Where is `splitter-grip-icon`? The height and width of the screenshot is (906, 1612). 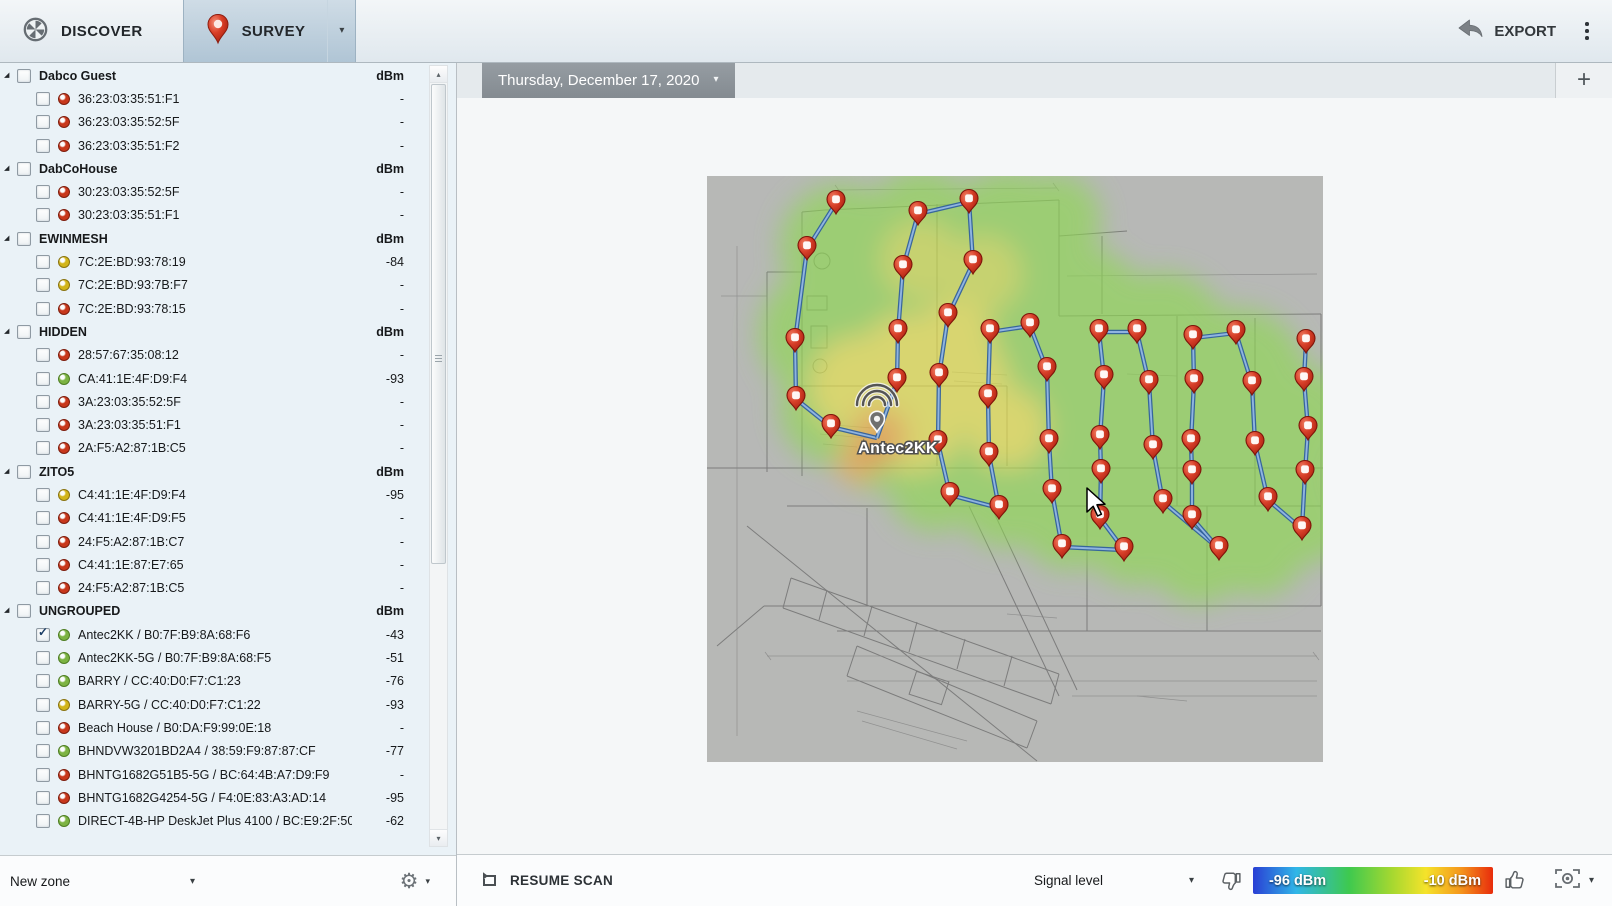 splitter-grip-icon is located at coordinates (438, 359).